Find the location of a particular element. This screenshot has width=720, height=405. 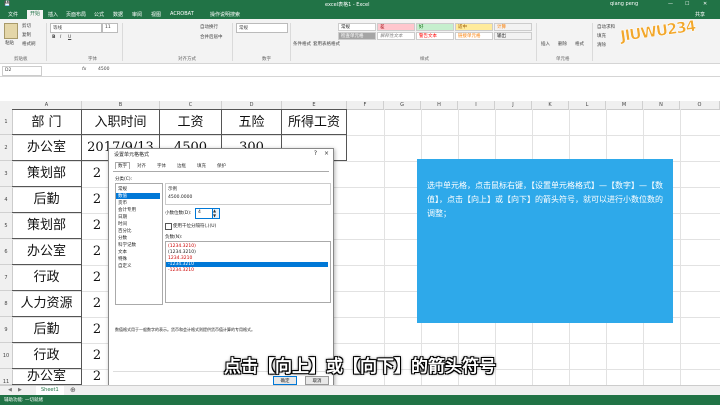

column-header: I is located at coordinates (476, 105).